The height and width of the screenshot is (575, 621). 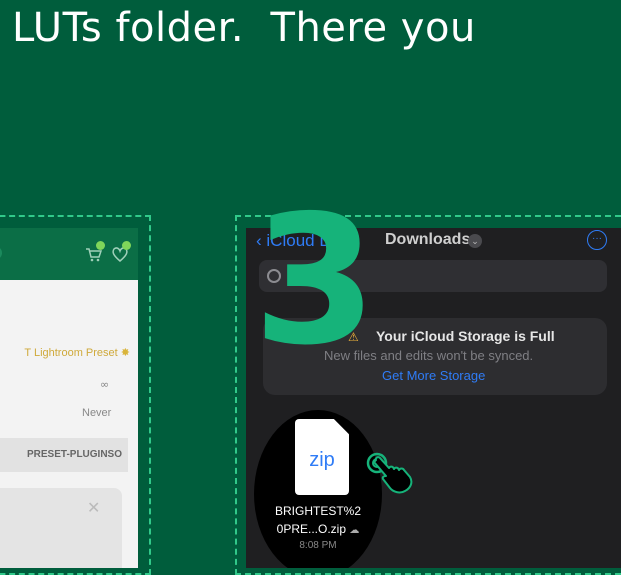 What do you see at coordinates (322, 460) in the screenshot?
I see `zip-file-type: zip` at bounding box center [322, 460].